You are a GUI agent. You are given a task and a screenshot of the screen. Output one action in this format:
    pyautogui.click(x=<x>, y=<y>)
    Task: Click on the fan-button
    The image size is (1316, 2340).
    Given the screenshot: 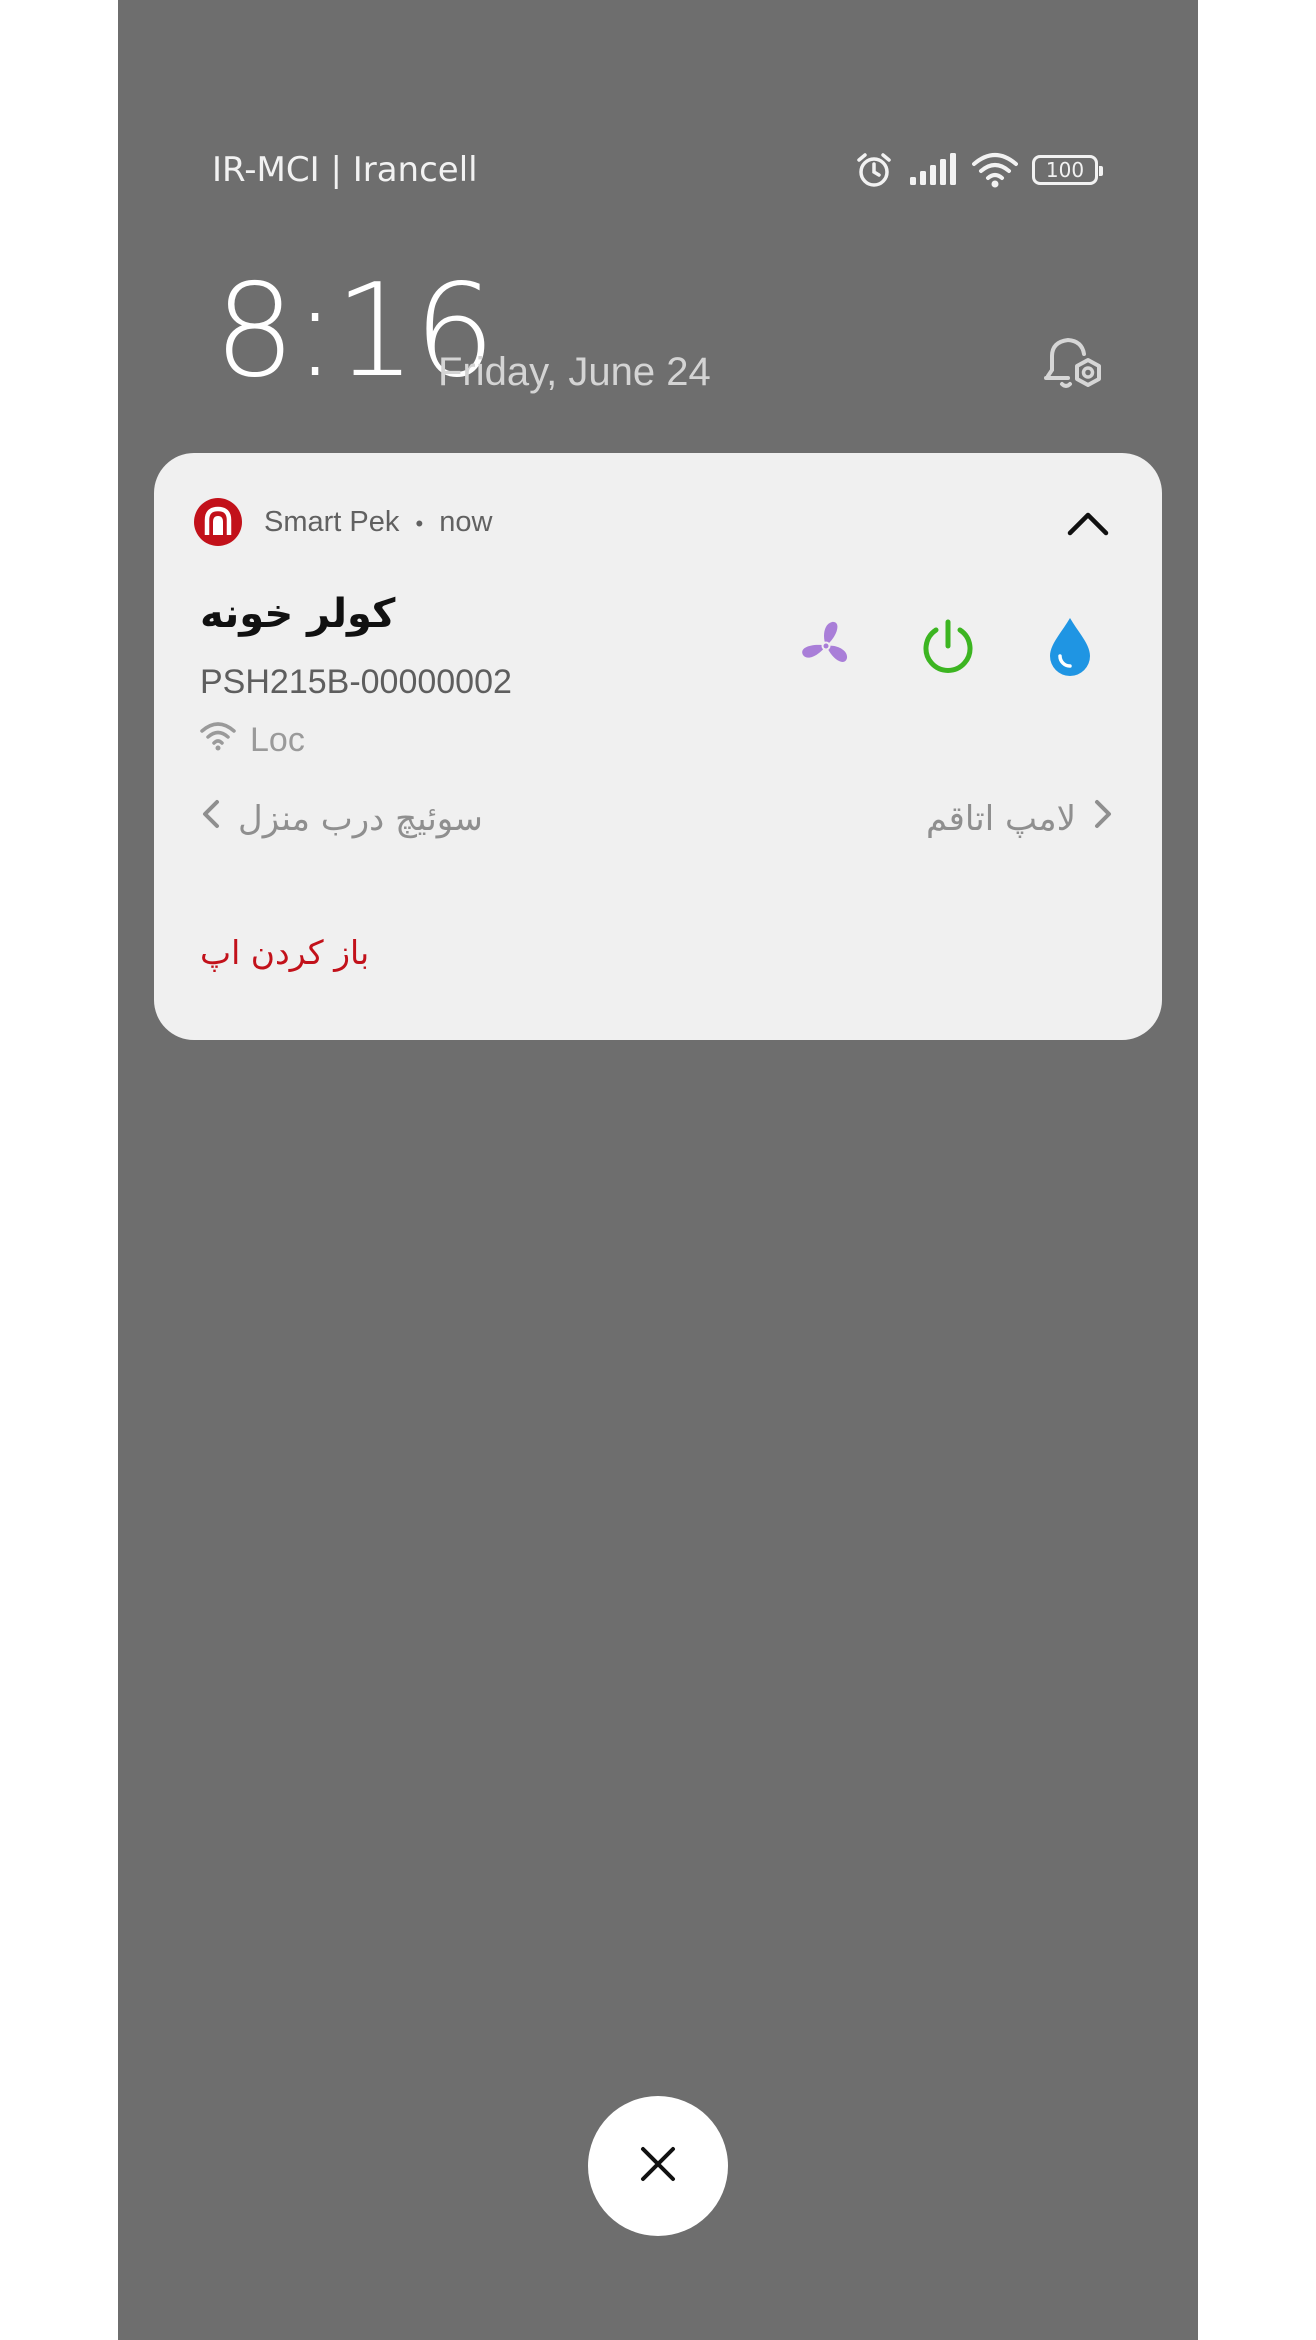 What is the action you would take?
    pyautogui.click(x=826, y=648)
    